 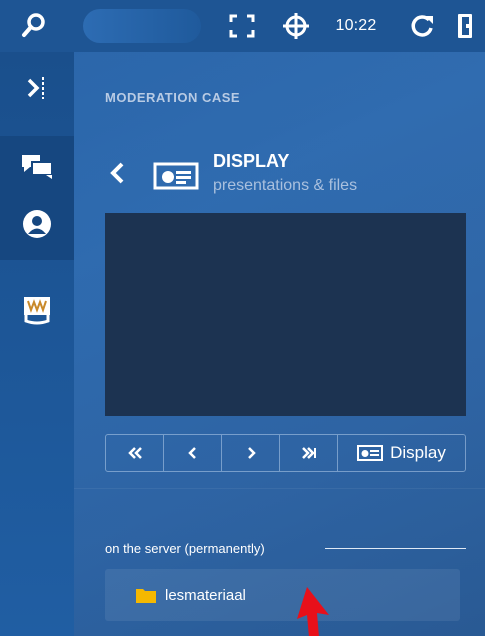 I want to click on fullscreen-button, so click(x=242, y=26).